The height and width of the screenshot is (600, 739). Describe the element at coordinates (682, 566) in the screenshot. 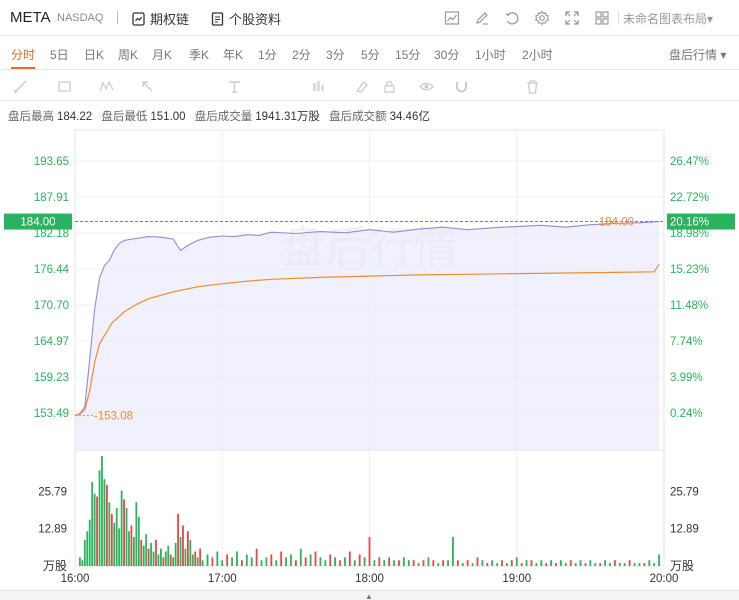

I see `volume-unit-label-right: 万股` at that location.